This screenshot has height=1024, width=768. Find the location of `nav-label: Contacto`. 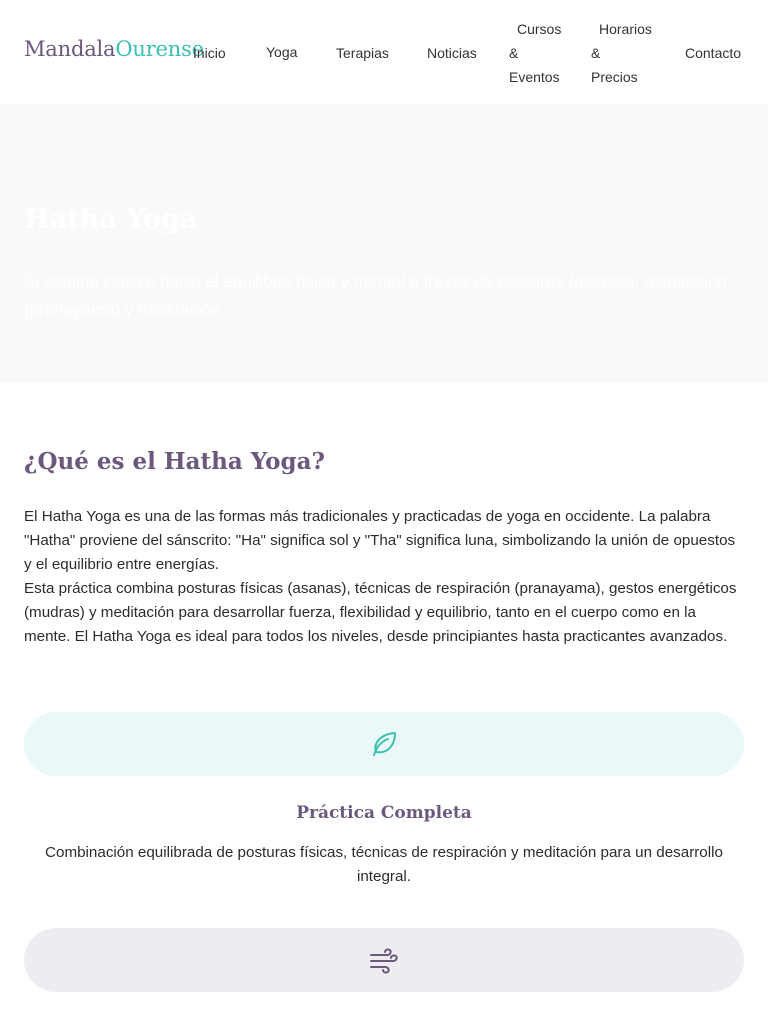

nav-label: Contacto is located at coordinates (713, 53).